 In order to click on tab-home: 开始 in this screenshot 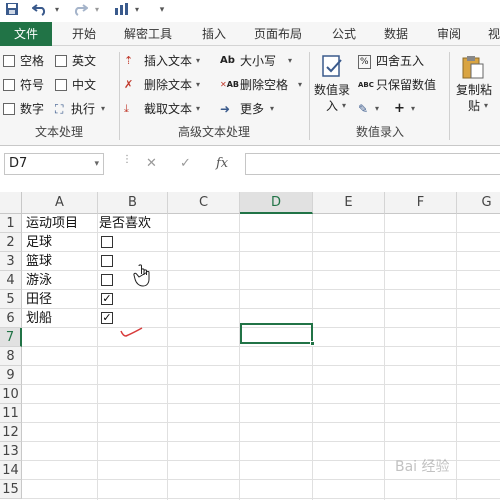, I will do `click(84, 34)`.